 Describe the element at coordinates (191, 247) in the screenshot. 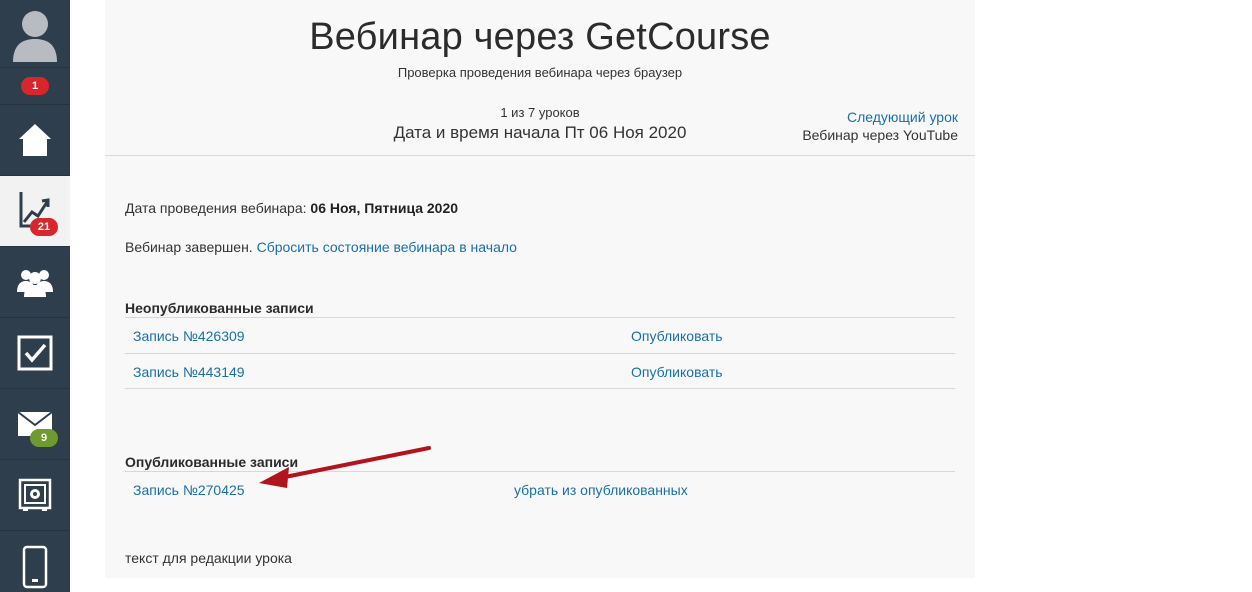

I see `webinar-status-text: Вебинар завершен.` at that location.